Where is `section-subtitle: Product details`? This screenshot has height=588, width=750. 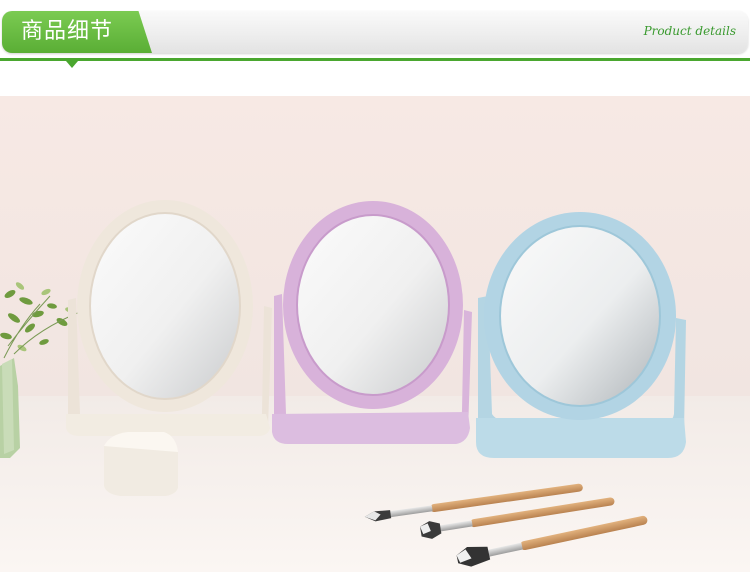
section-subtitle: Product details is located at coordinates (689, 31).